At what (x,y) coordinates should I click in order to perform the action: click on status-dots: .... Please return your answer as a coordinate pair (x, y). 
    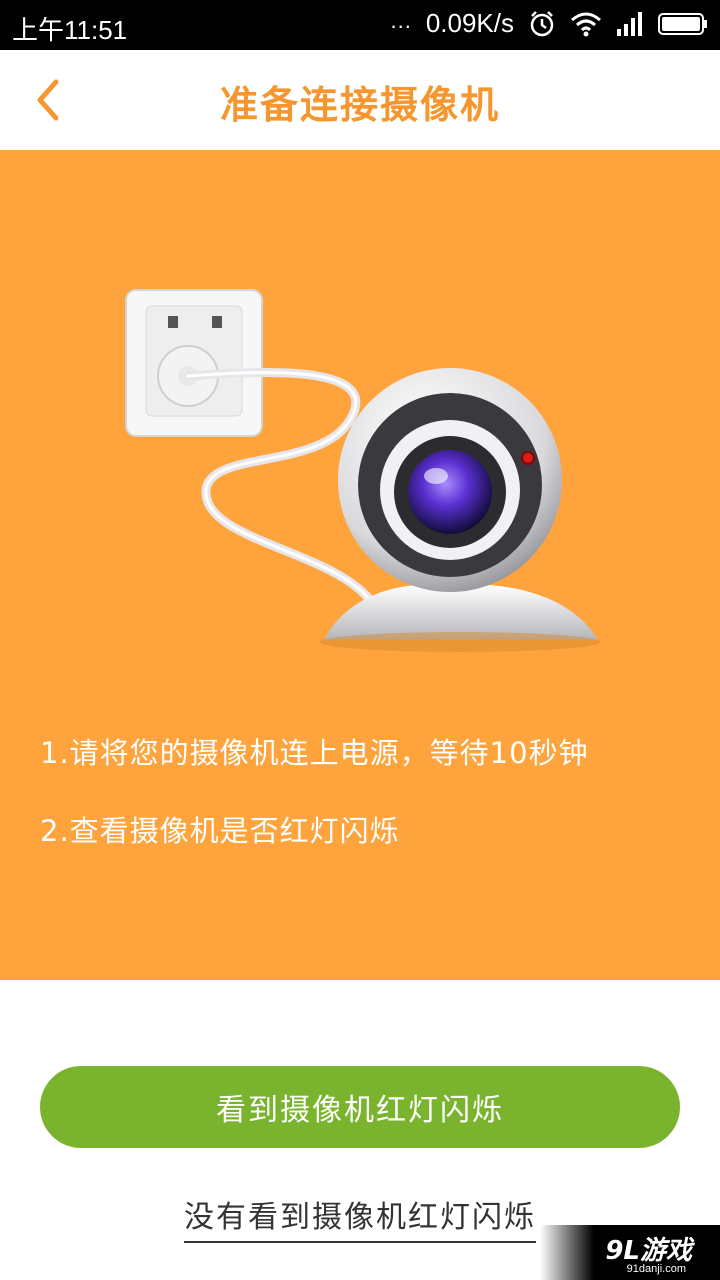
    Looking at the image, I should click on (401, 20).